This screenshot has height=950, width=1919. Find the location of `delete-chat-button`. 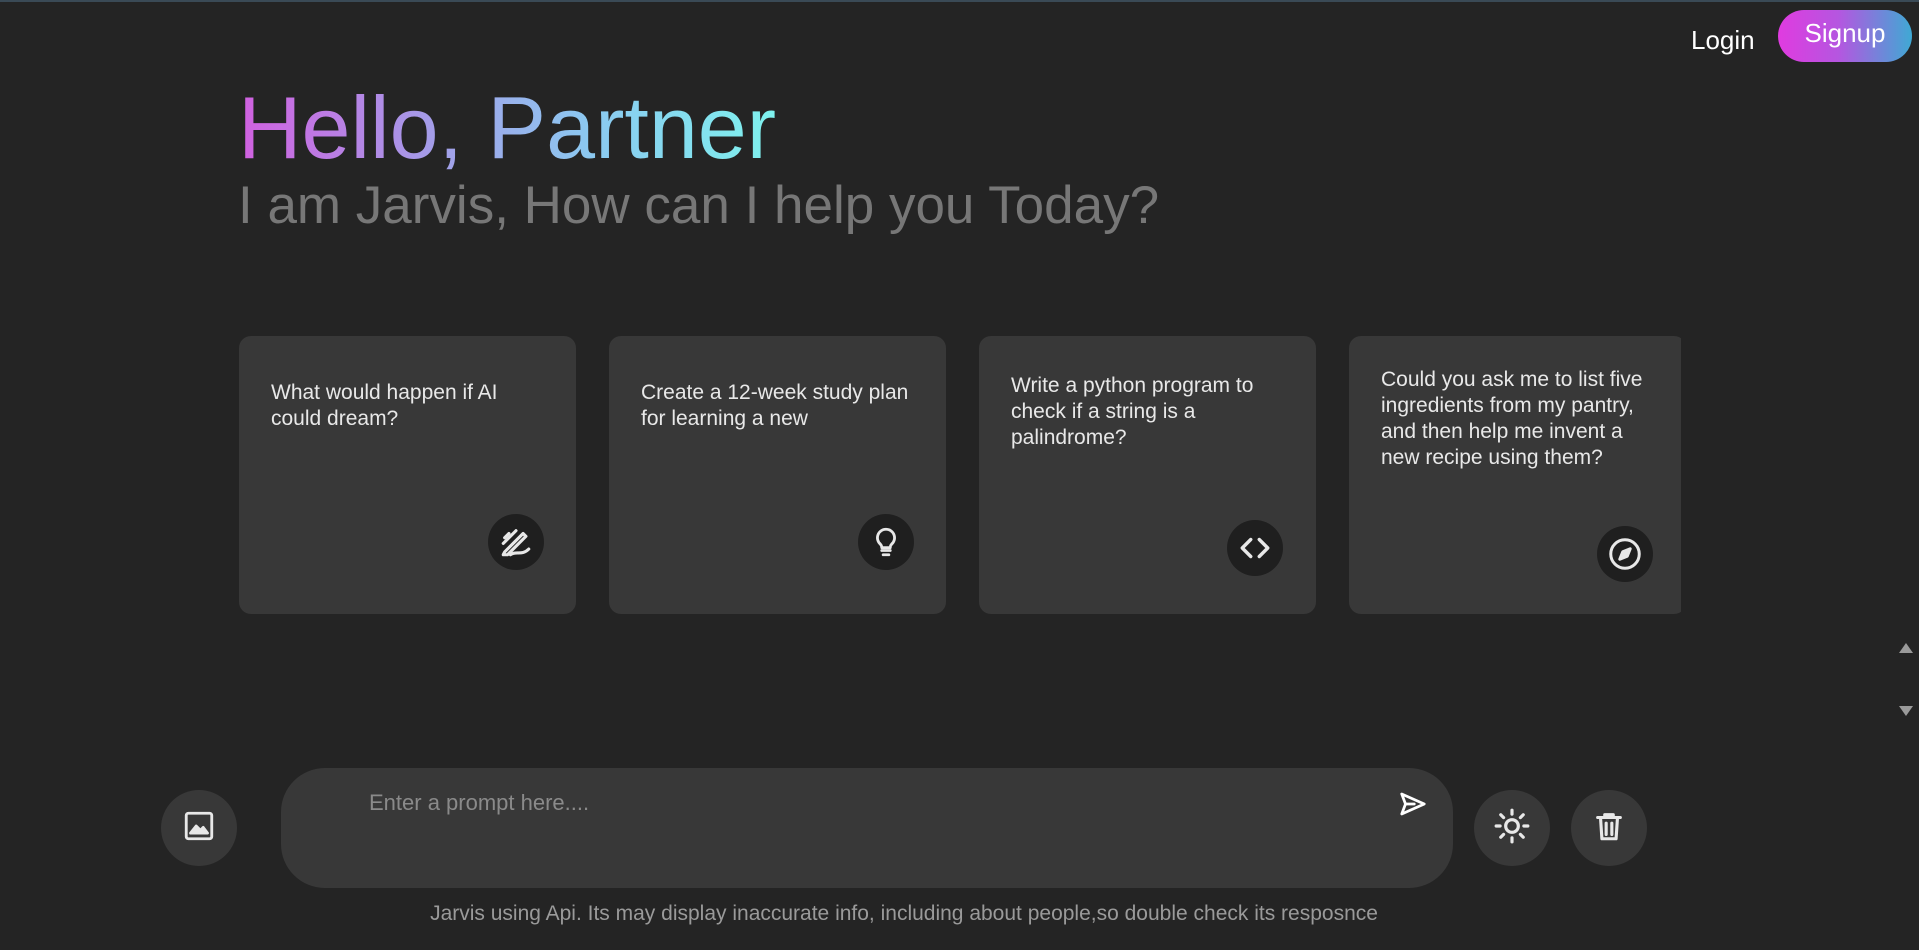

delete-chat-button is located at coordinates (1609, 828).